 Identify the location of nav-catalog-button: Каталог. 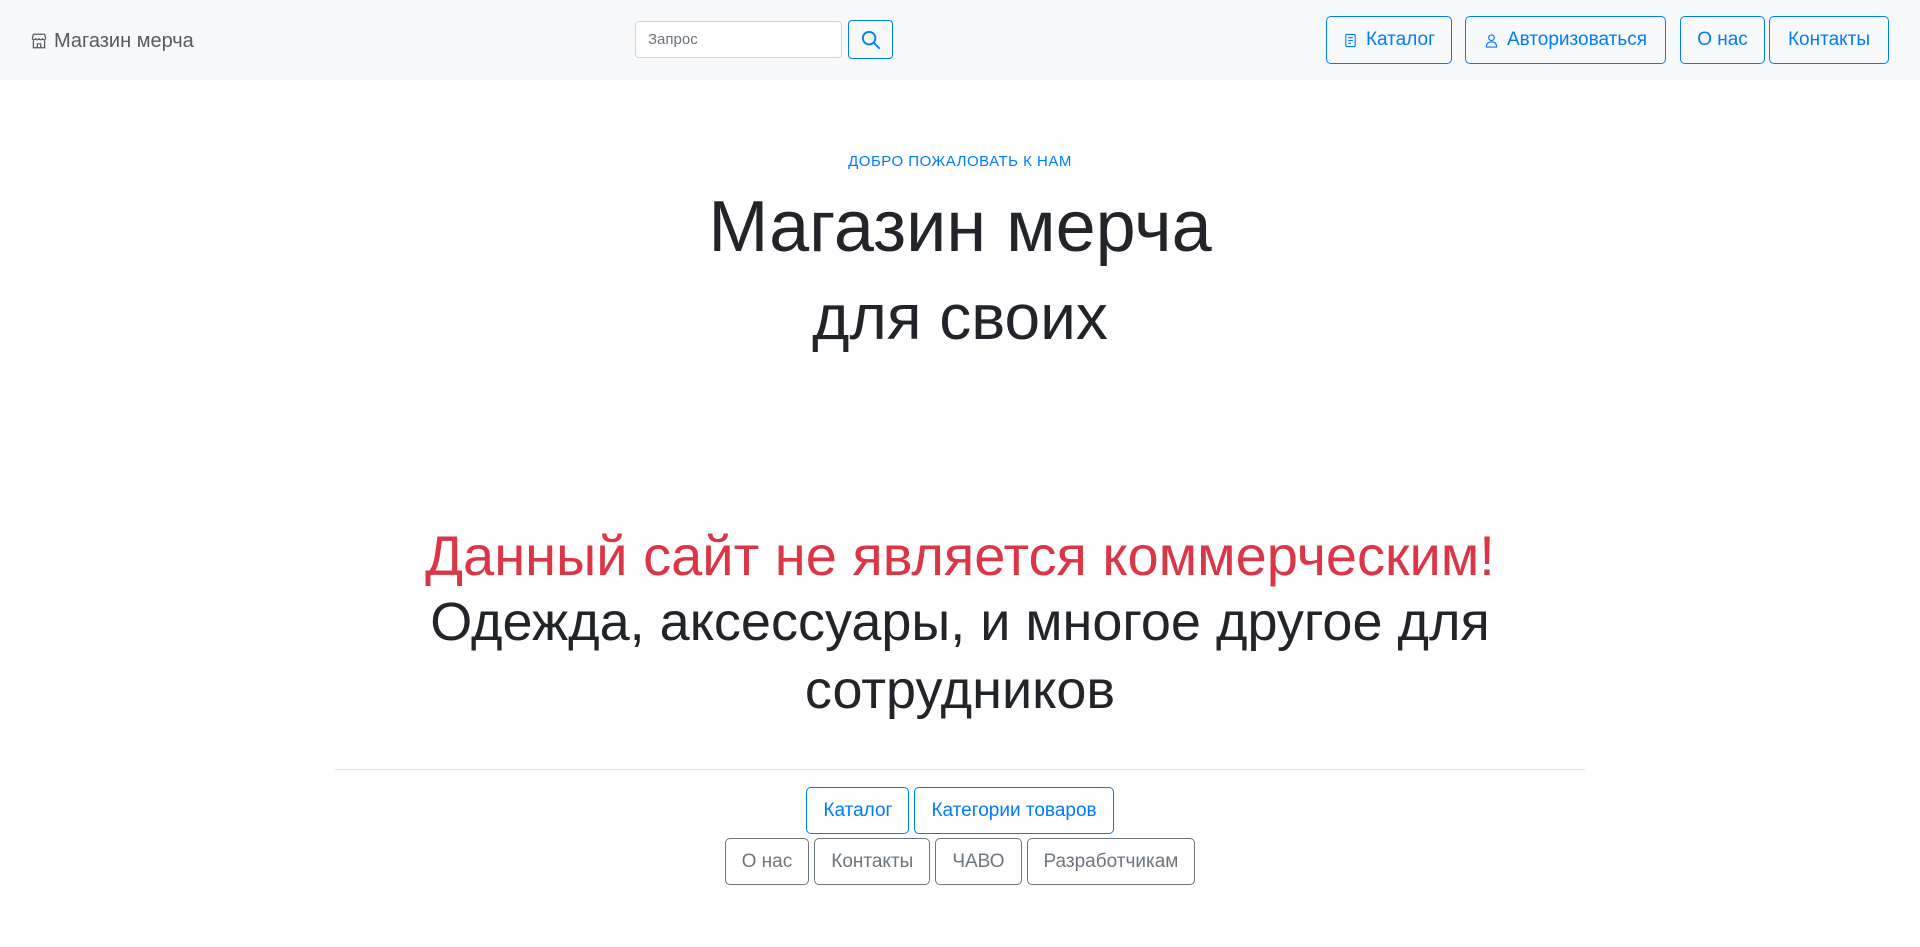
(1389, 40).